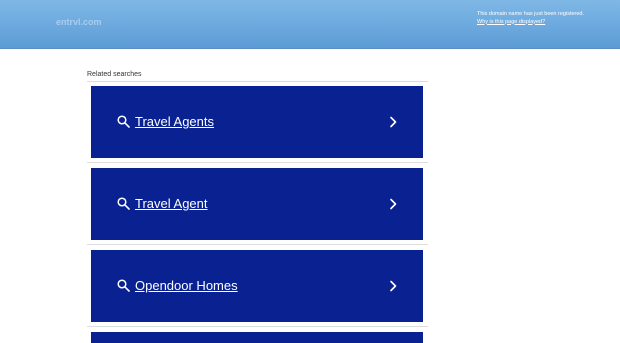  Describe the element at coordinates (114, 74) in the screenshot. I see `related-searches-title: Related searches` at that location.